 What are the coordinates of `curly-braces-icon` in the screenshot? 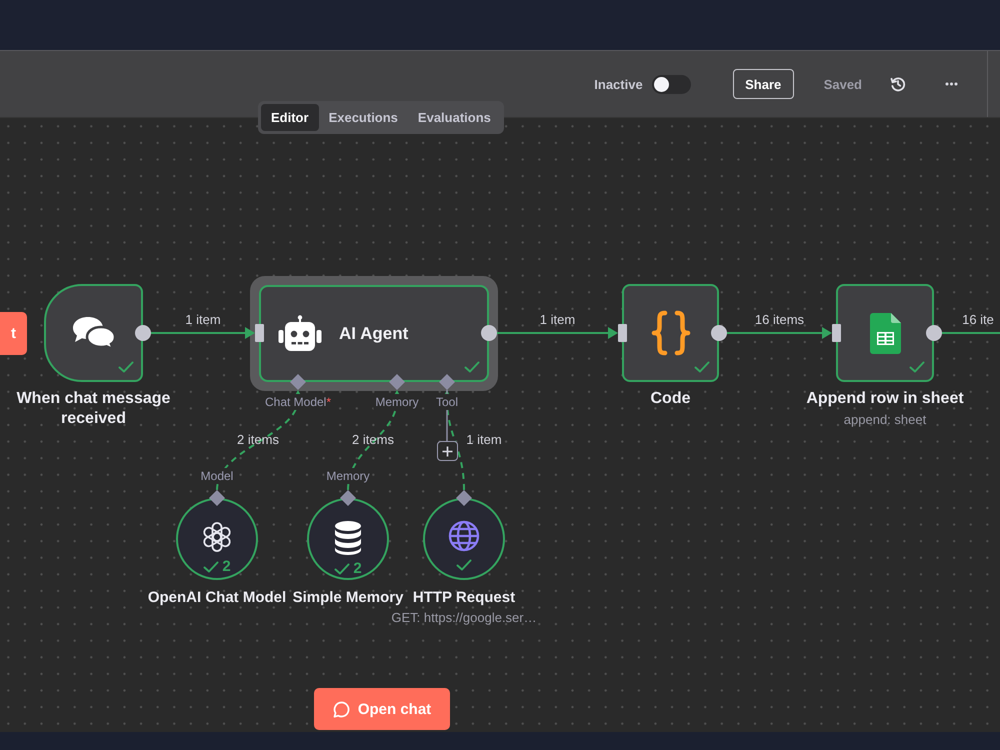 It's located at (670, 333).